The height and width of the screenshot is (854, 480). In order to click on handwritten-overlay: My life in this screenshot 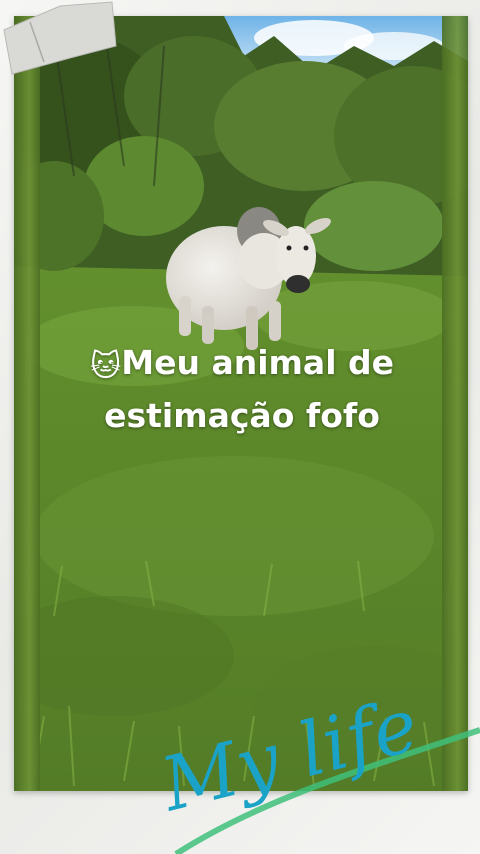, I will do `click(316, 768)`.